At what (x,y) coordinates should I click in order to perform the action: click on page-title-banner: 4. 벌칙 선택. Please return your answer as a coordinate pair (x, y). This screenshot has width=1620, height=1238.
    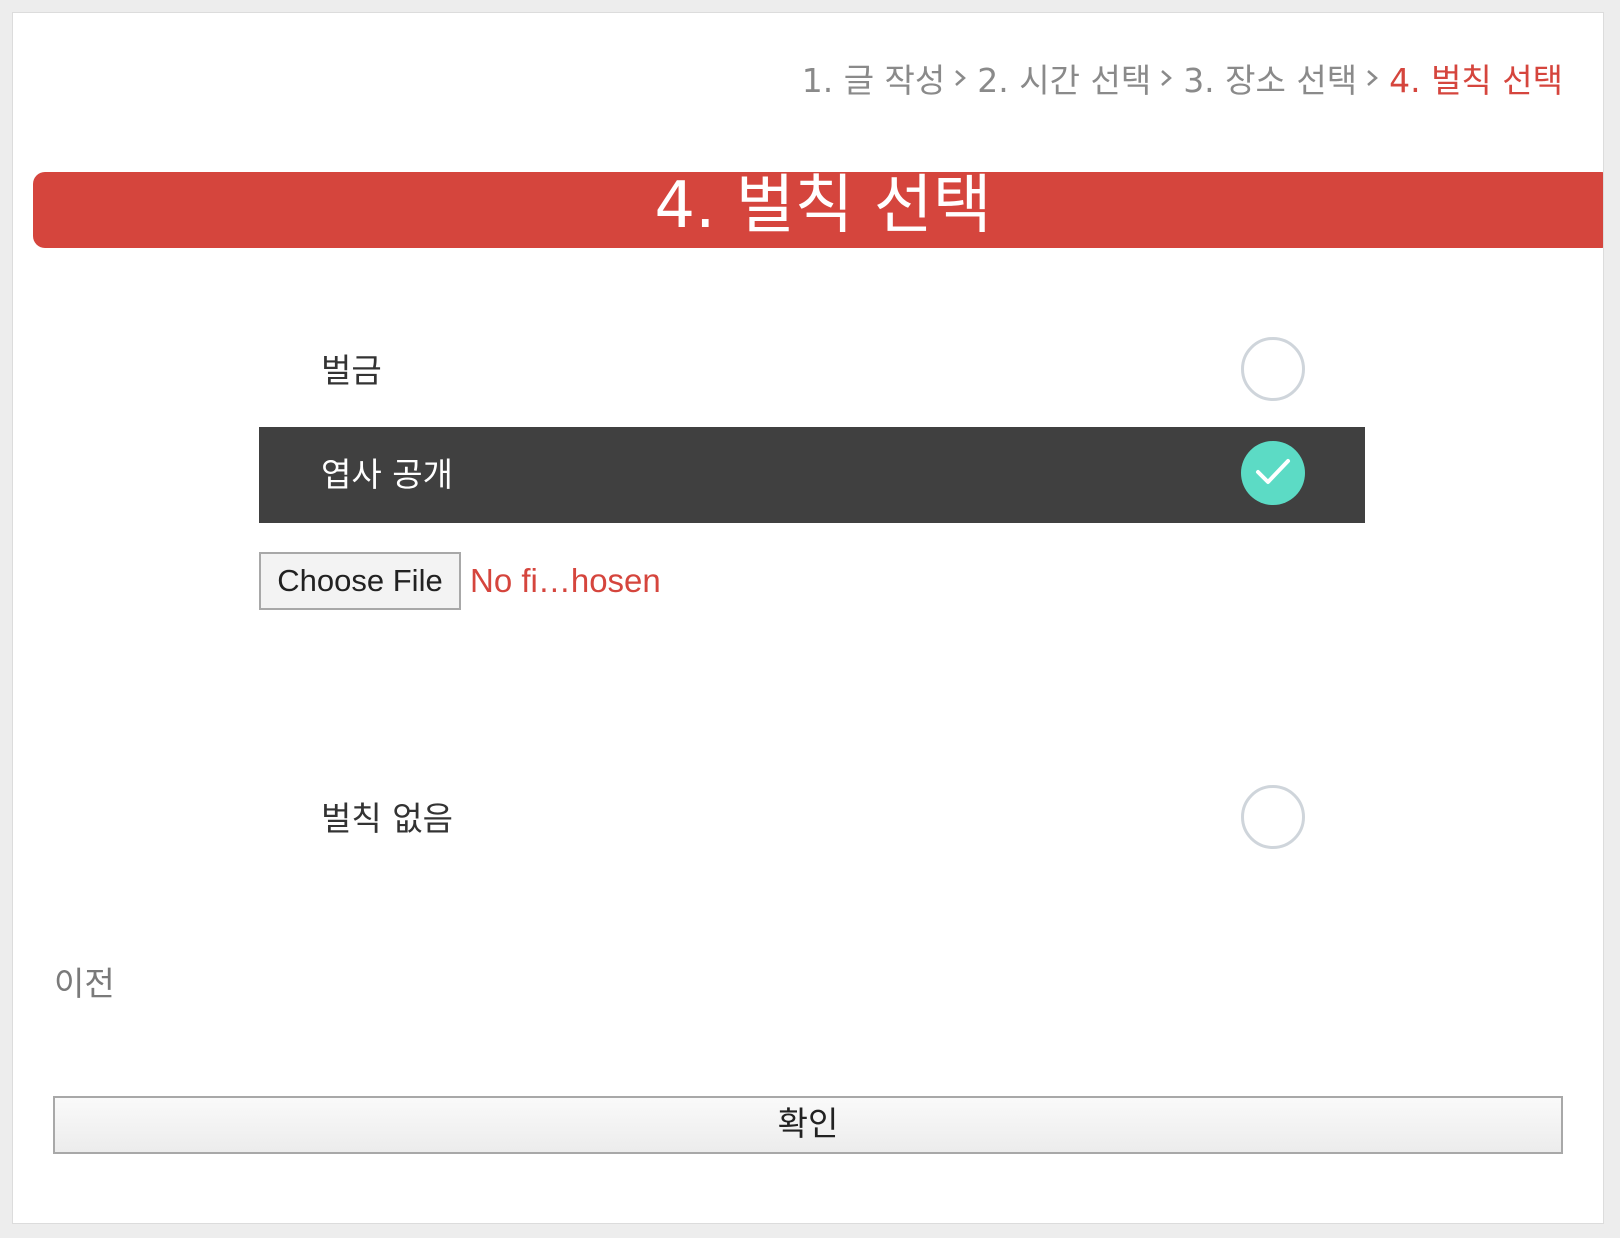
    Looking at the image, I should click on (818, 208).